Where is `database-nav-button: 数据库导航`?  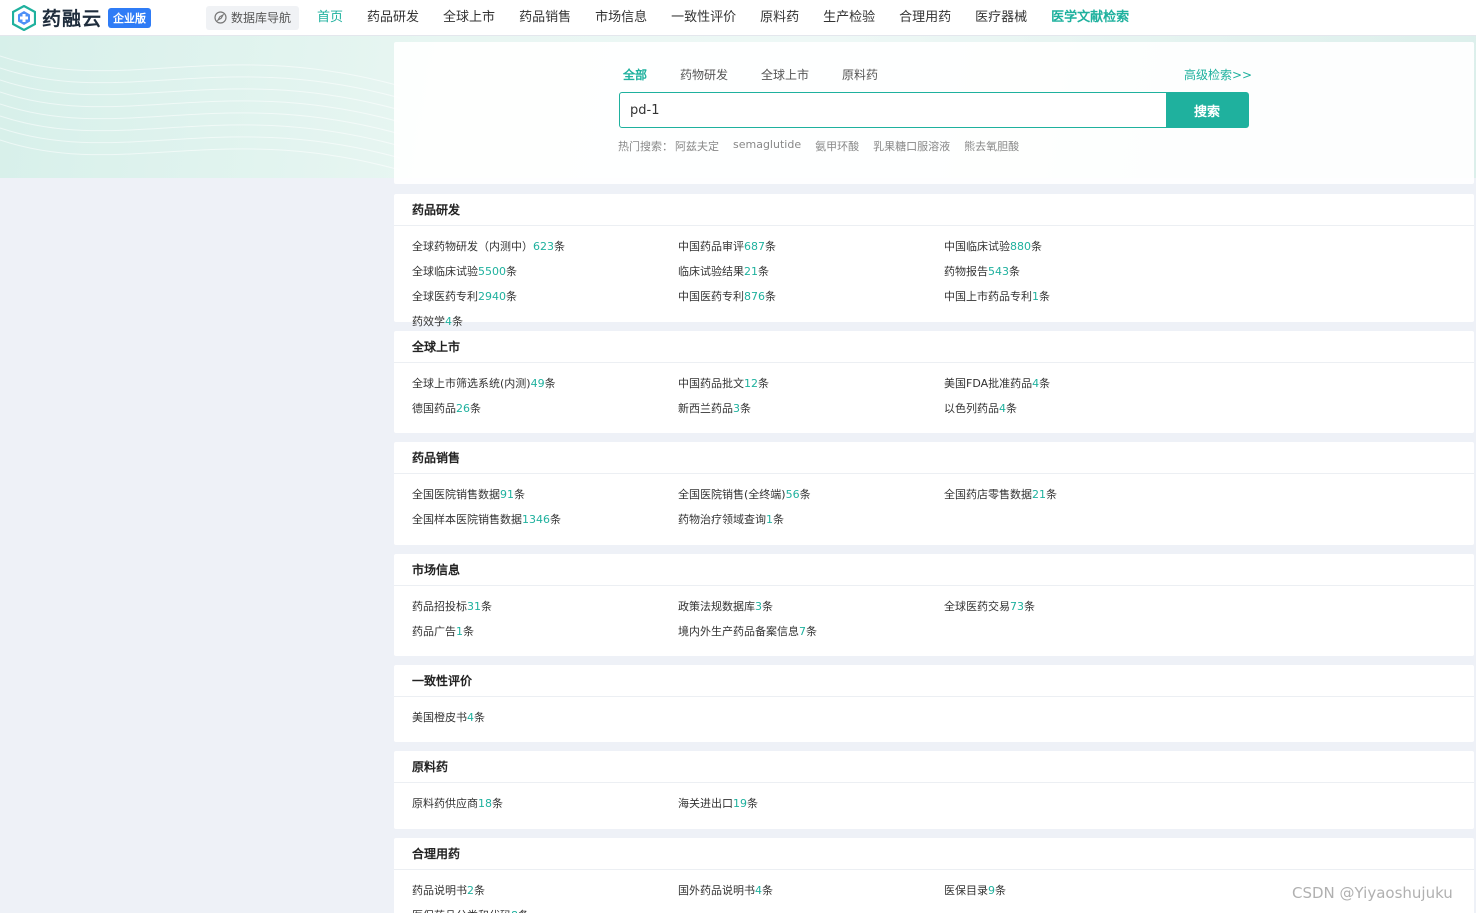
database-nav-button: 数据库导航 is located at coordinates (253, 17).